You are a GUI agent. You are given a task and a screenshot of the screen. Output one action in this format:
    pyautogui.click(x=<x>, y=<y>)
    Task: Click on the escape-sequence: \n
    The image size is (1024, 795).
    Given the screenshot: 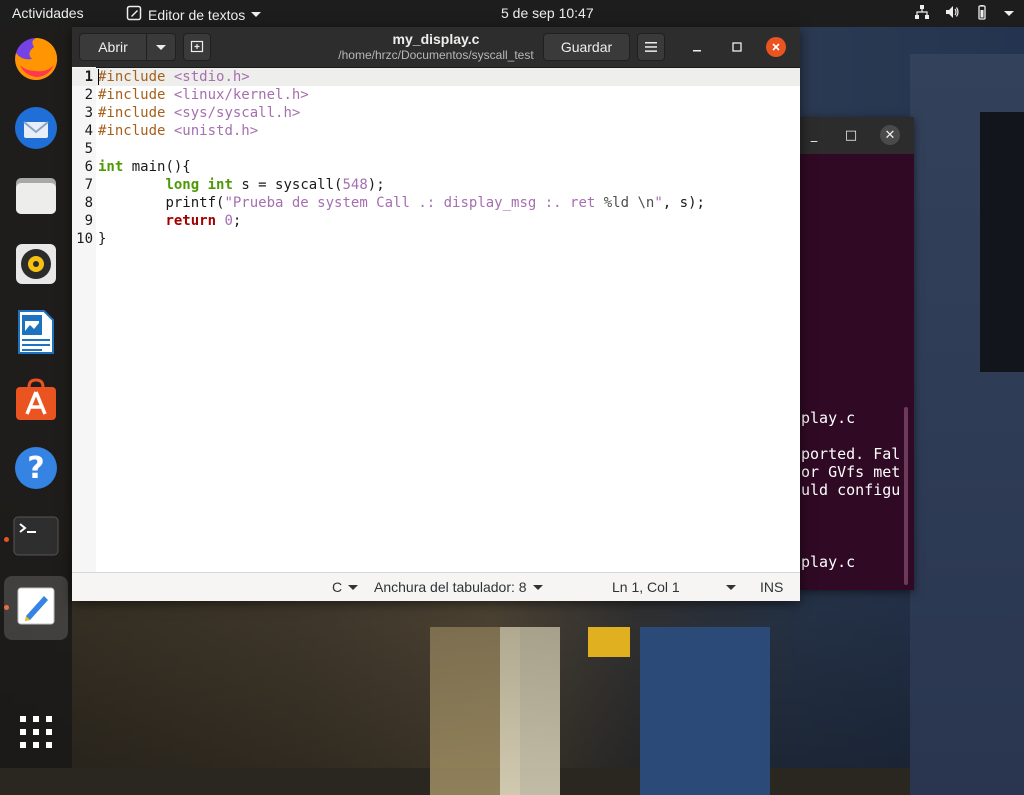 What is the action you would take?
    pyautogui.click(x=646, y=203)
    